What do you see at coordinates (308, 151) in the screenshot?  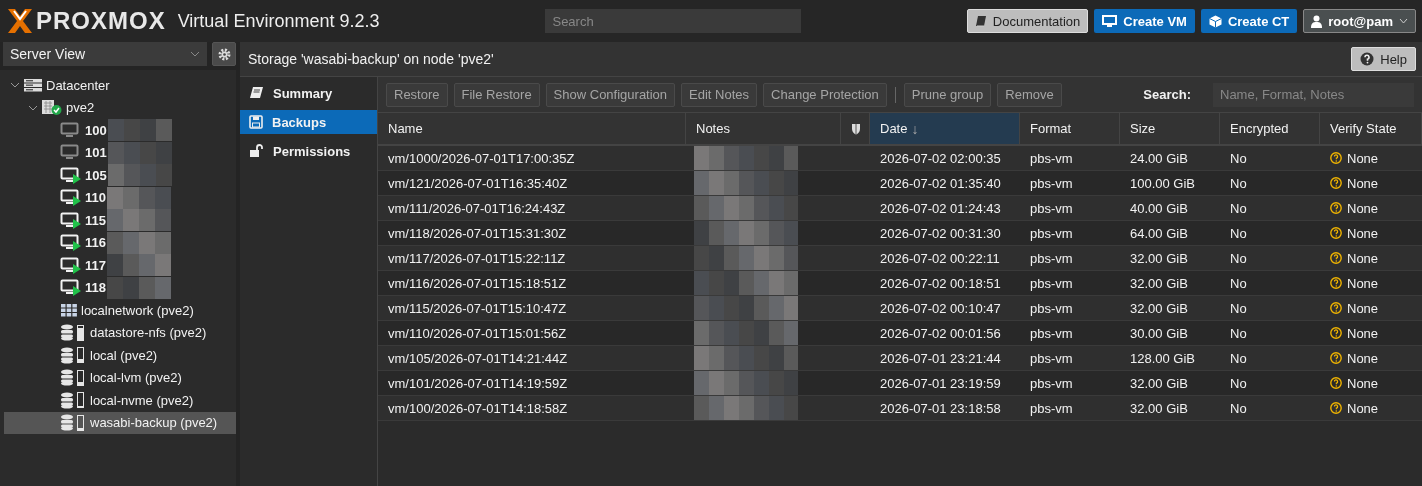 I see `nav-tab: Permissions` at bounding box center [308, 151].